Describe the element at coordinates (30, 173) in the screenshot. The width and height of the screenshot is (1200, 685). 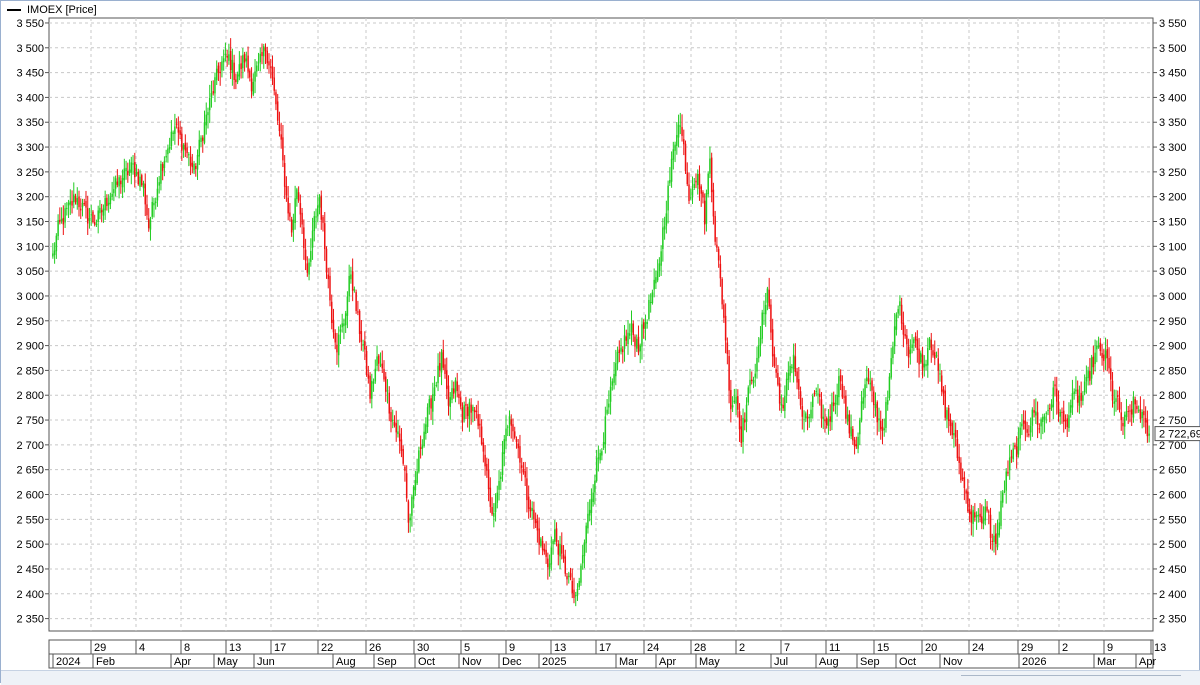
I see `y-tick-label: 3 250` at that location.